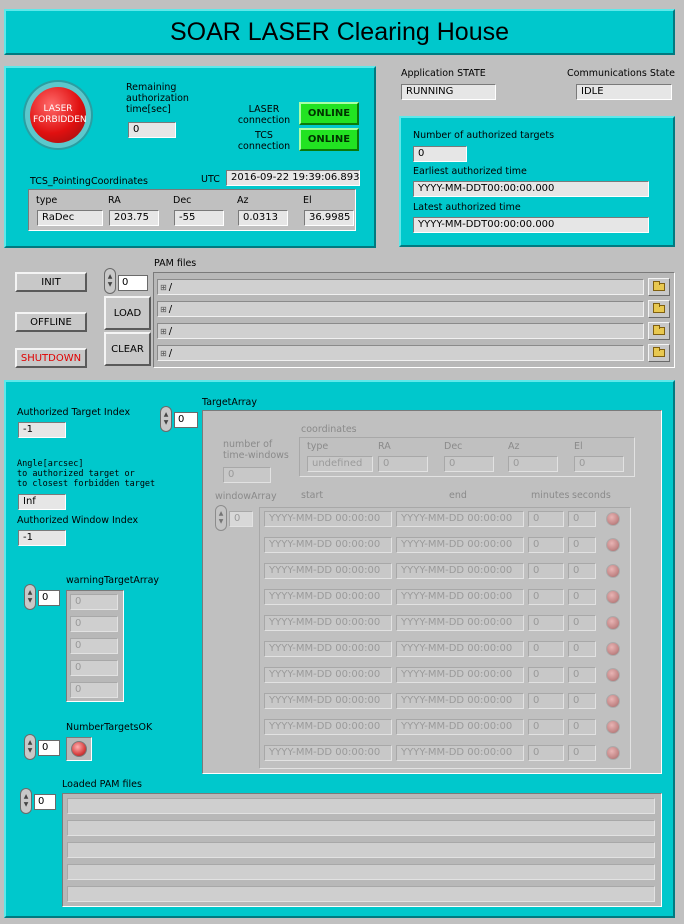 The height and width of the screenshot is (924, 684). I want to click on number-ok-led, so click(79, 749).